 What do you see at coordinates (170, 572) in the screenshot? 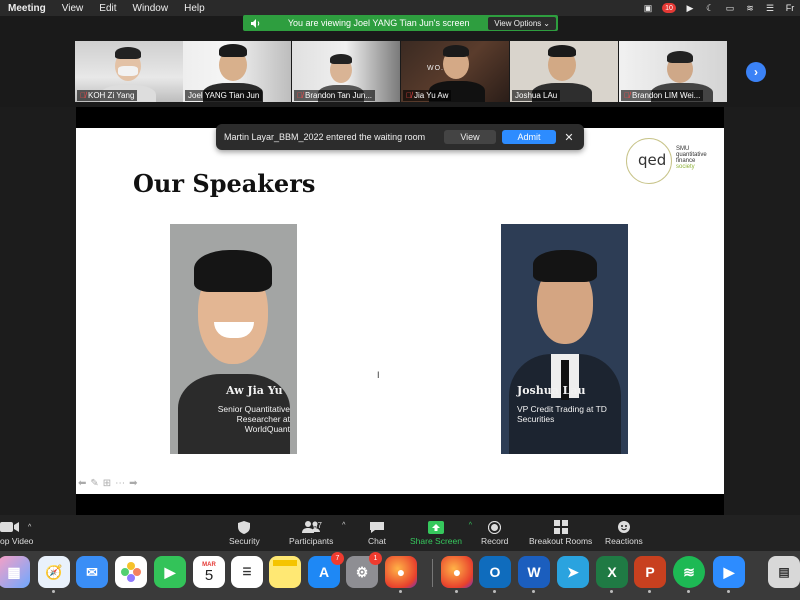
I see `facetime-icon: ▶` at bounding box center [170, 572].